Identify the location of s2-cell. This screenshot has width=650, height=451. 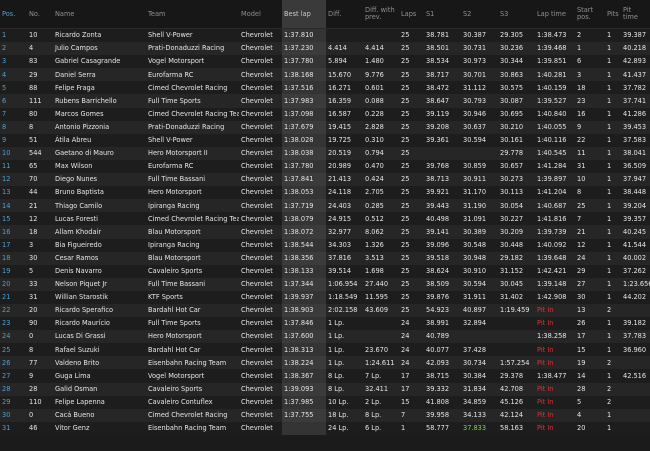
(479, 153).